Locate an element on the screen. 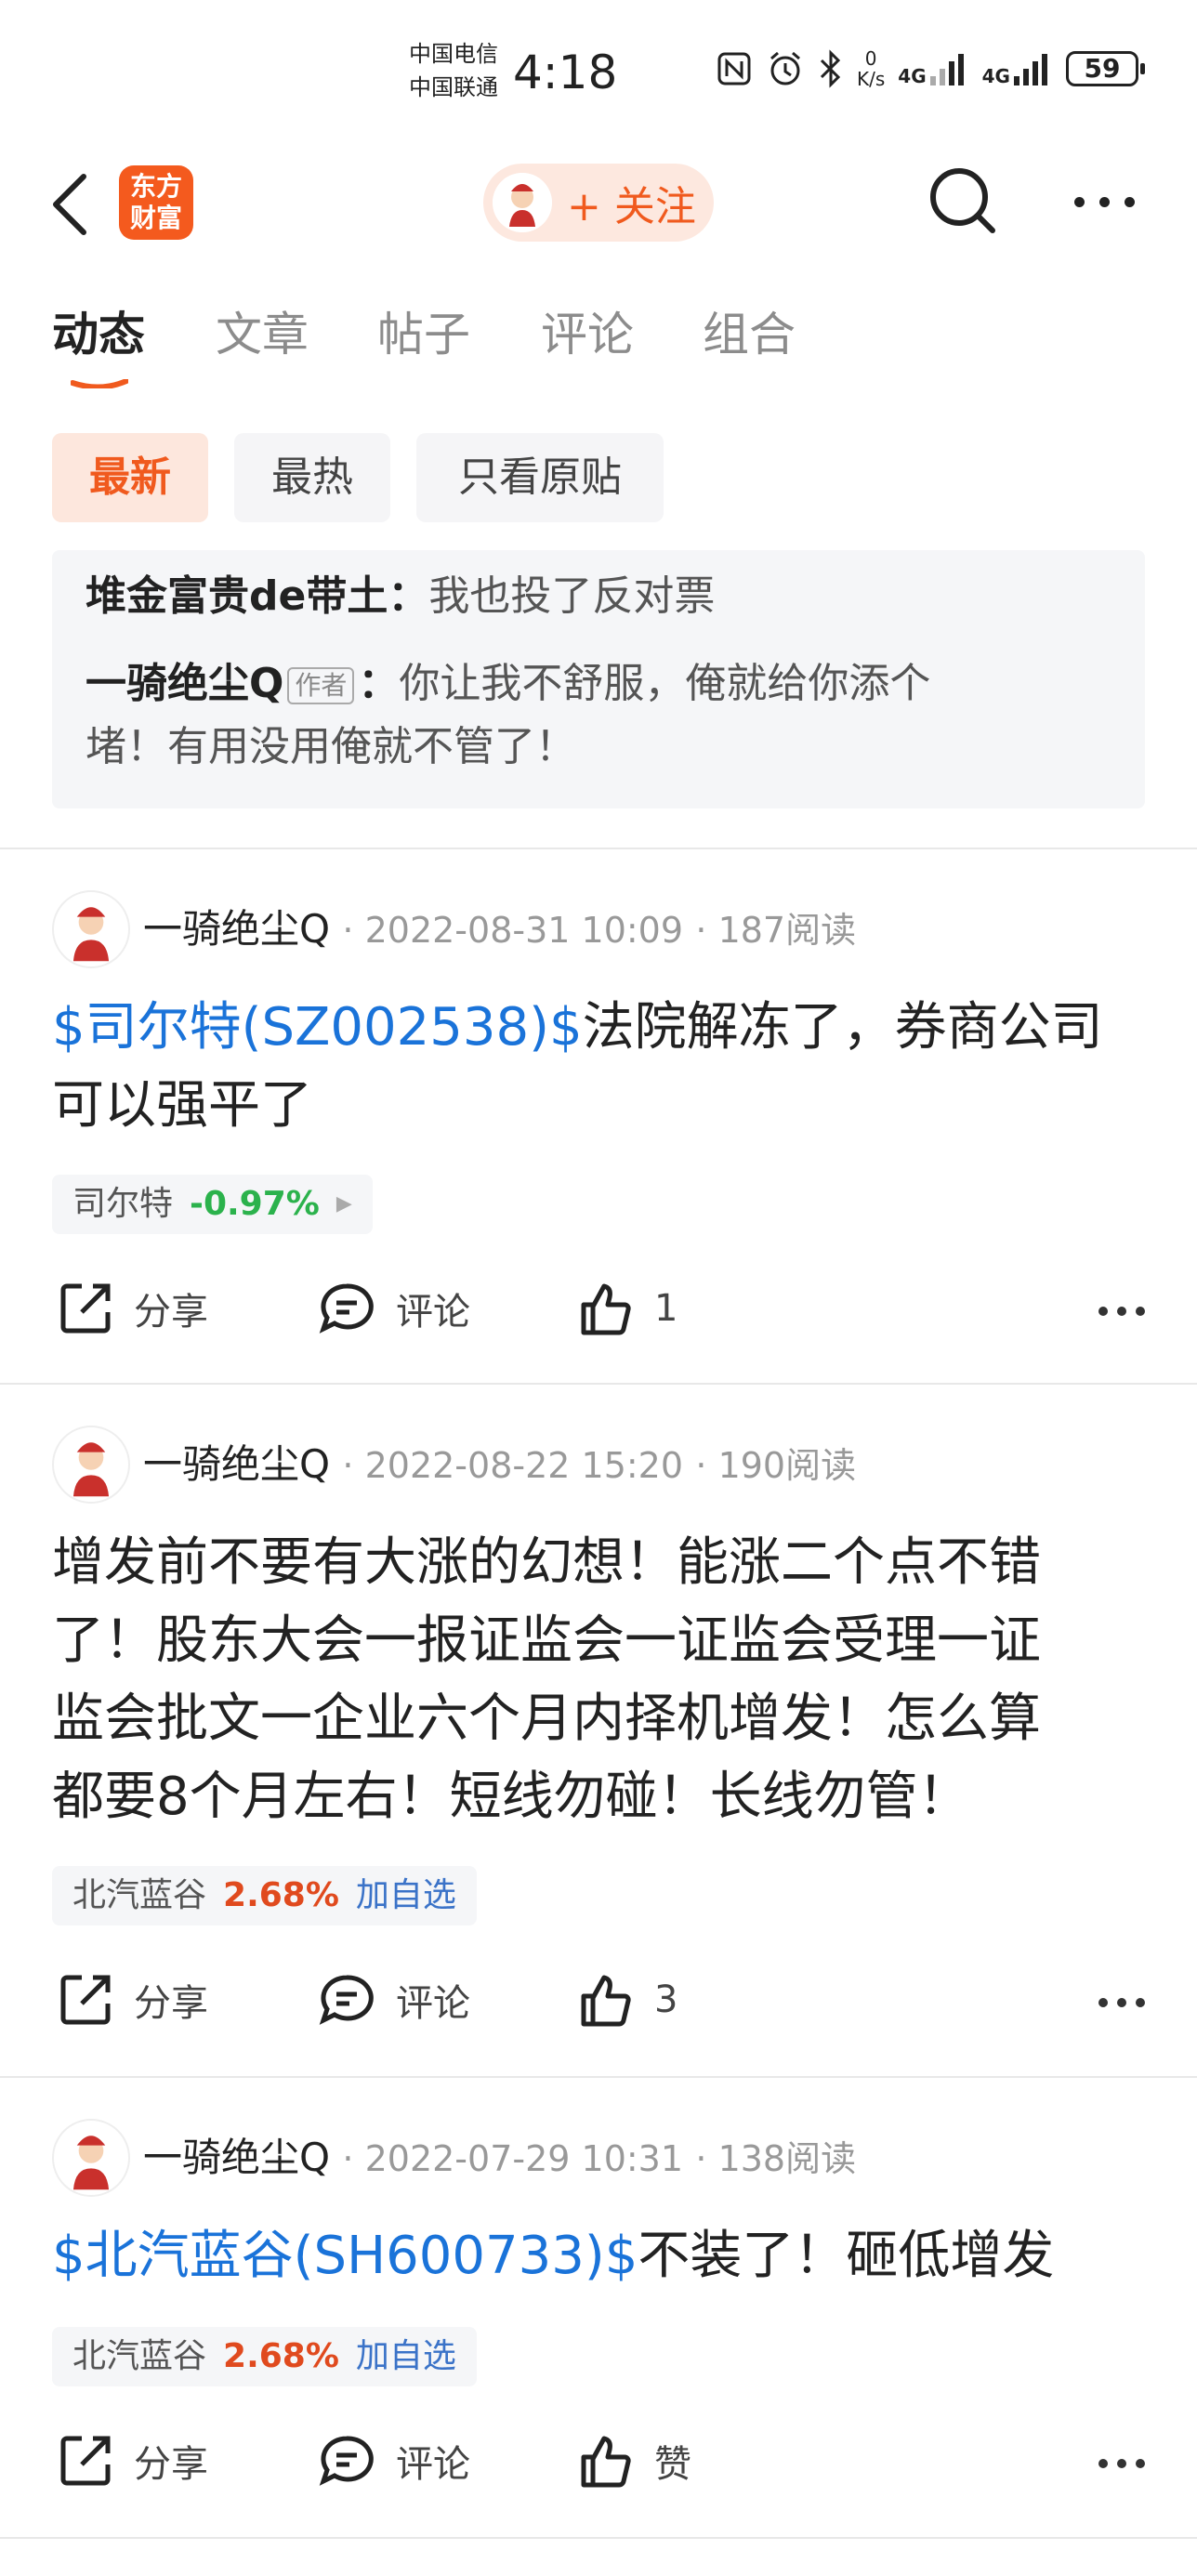 This screenshot has width=1197, height=2576. comment-2-author: 一骑绝尘Q is located at coordinates (185, 683).